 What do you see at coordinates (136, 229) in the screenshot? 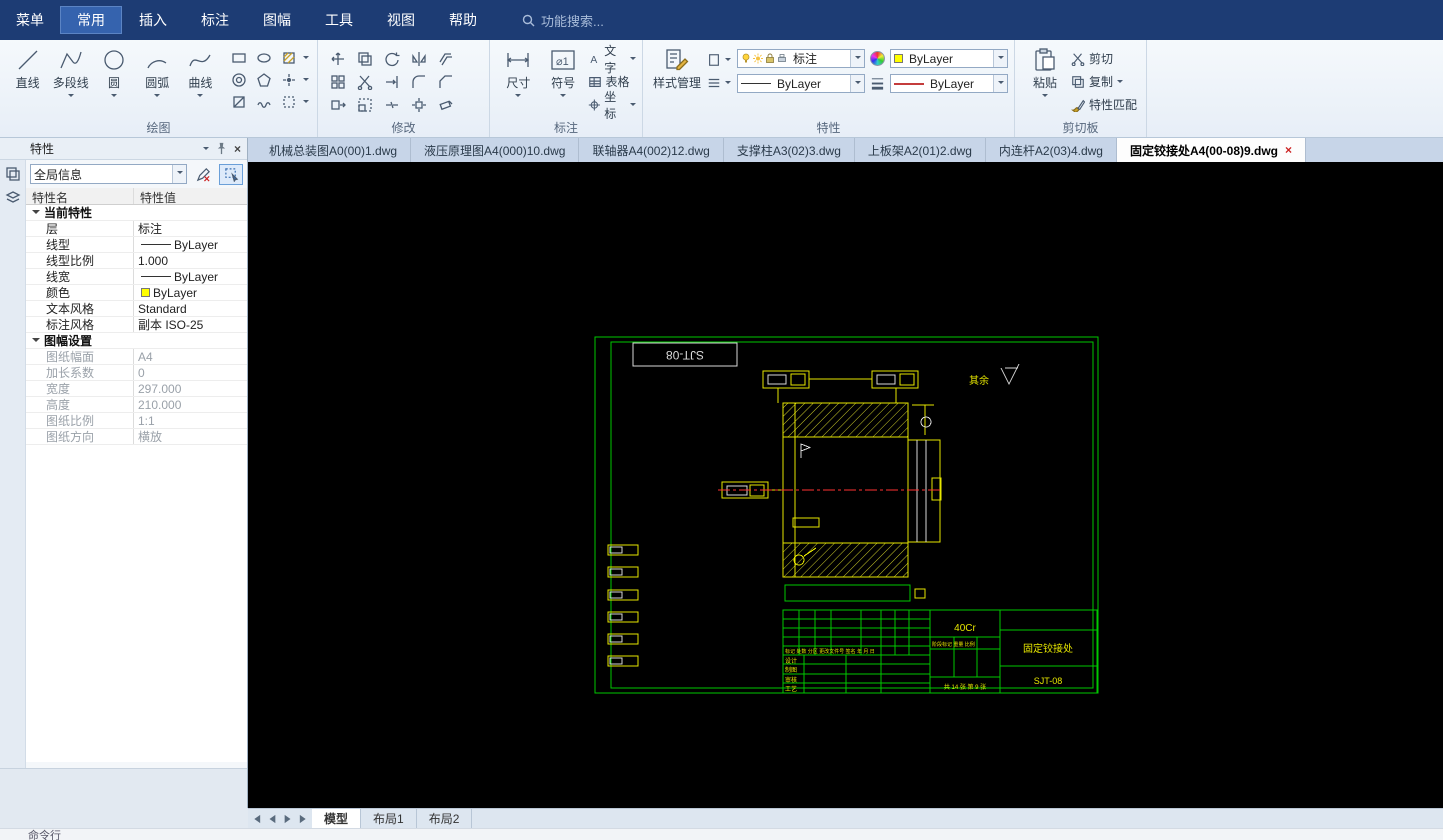
I see `prop-row-layer: 层标注` at bounding box center [136, 229].